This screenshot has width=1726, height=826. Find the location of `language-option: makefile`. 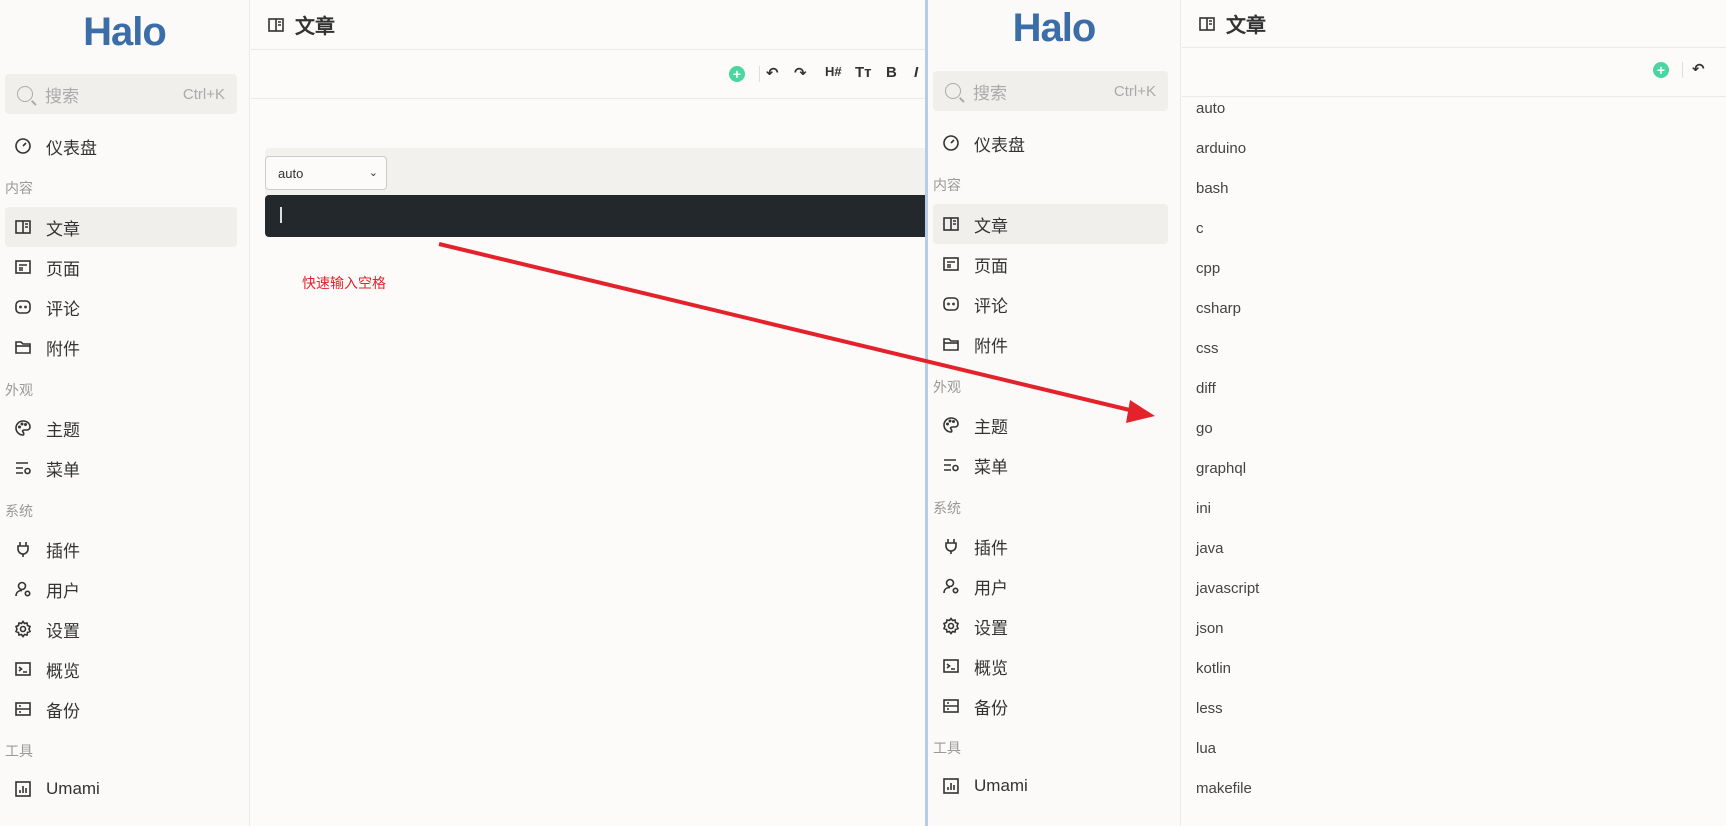

language-option: makefile is located at coordinates (1224, 788).